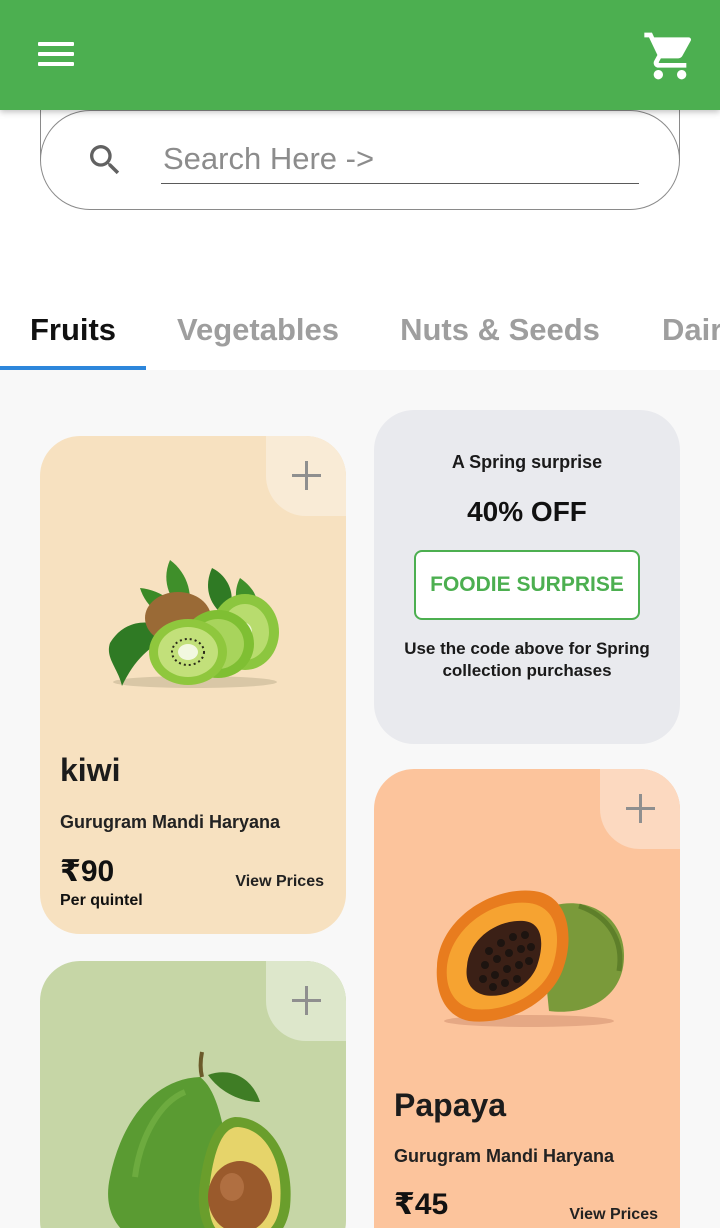  What do you see at coordinates (421, 1204) in the screenshot?
I see `product-price: ₹45` at bounding box center [421, 1204].